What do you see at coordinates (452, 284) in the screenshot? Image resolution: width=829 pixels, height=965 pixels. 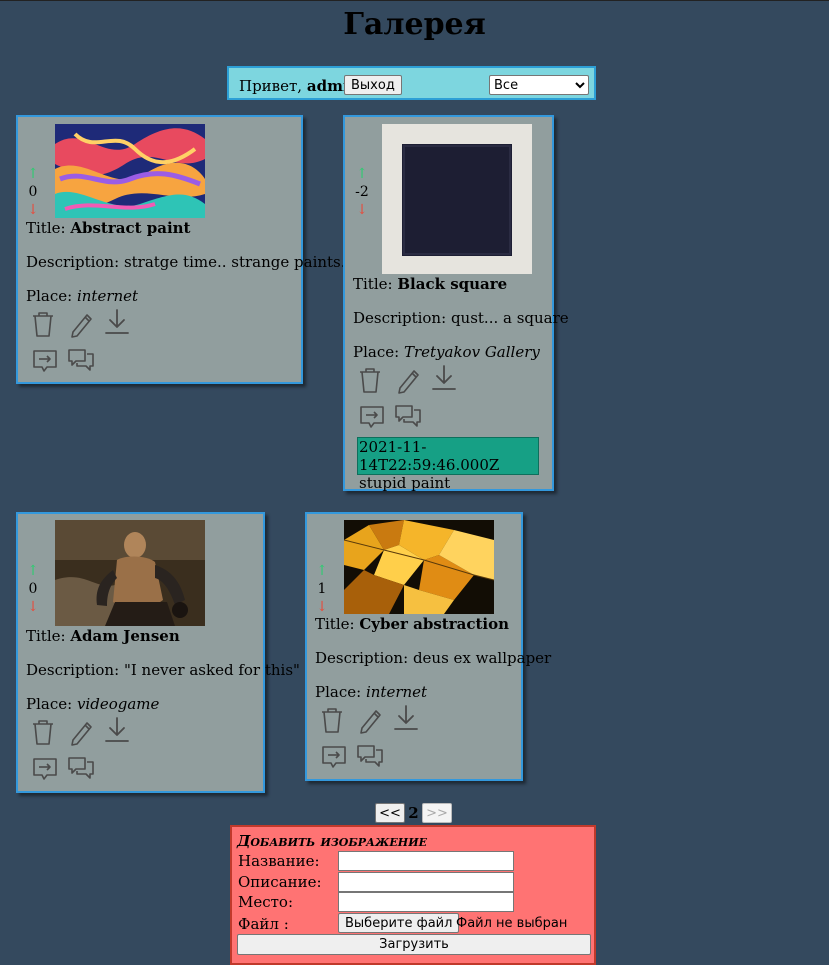 I see `title-value: Black square` at bounding box center [452, 284].